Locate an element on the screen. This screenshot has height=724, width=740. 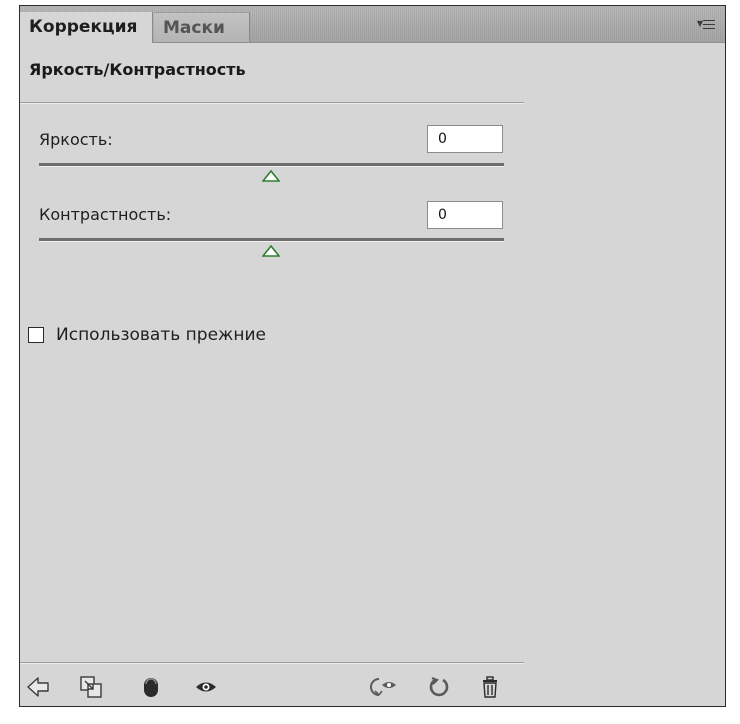
tab-bar: Коррекция Маски ▼ is located at coordinates (372, 24).